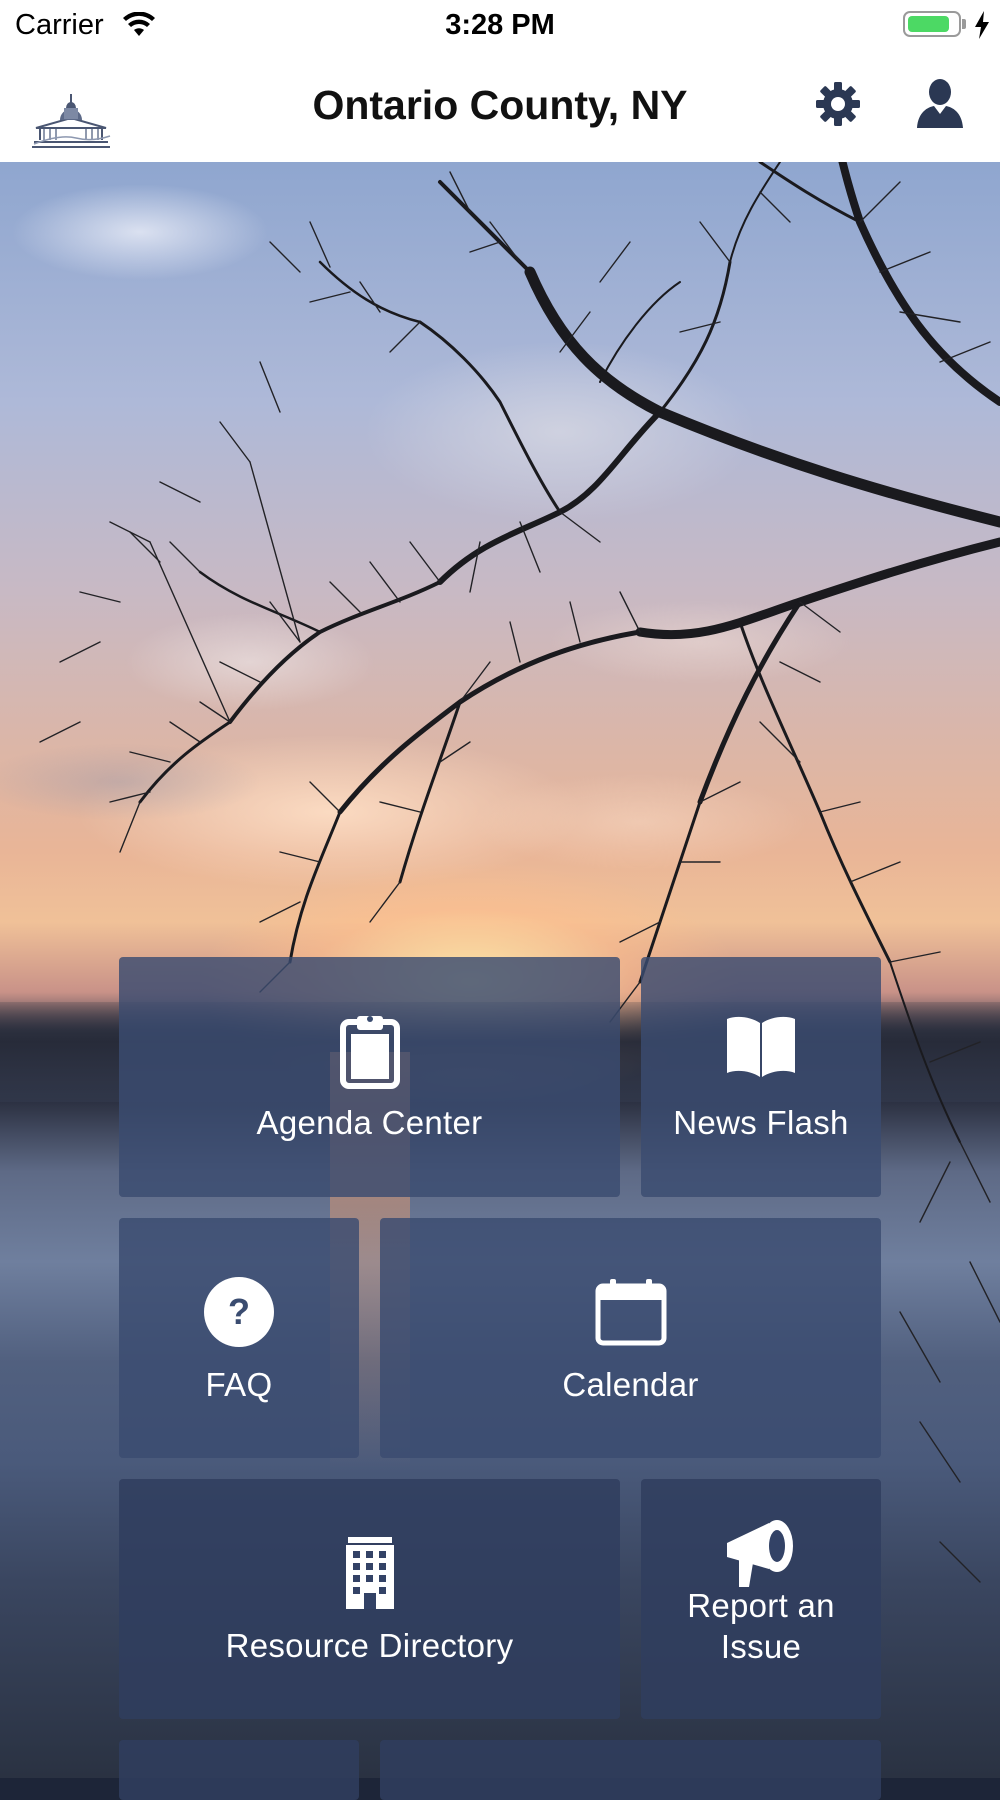 This screenshot has height=1800, width=1000. Describe the element at coordinates (932, 24) in the screenshot. I see `battery-icon` at that location.